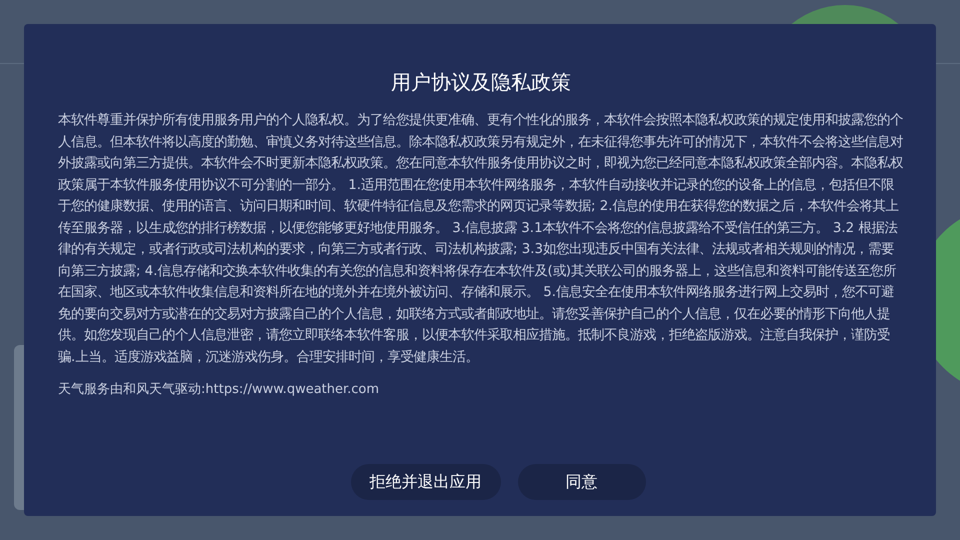  Describe the element at coordinates (582, 482) in the screenshot. I see `agree-button: 同意` at that location.